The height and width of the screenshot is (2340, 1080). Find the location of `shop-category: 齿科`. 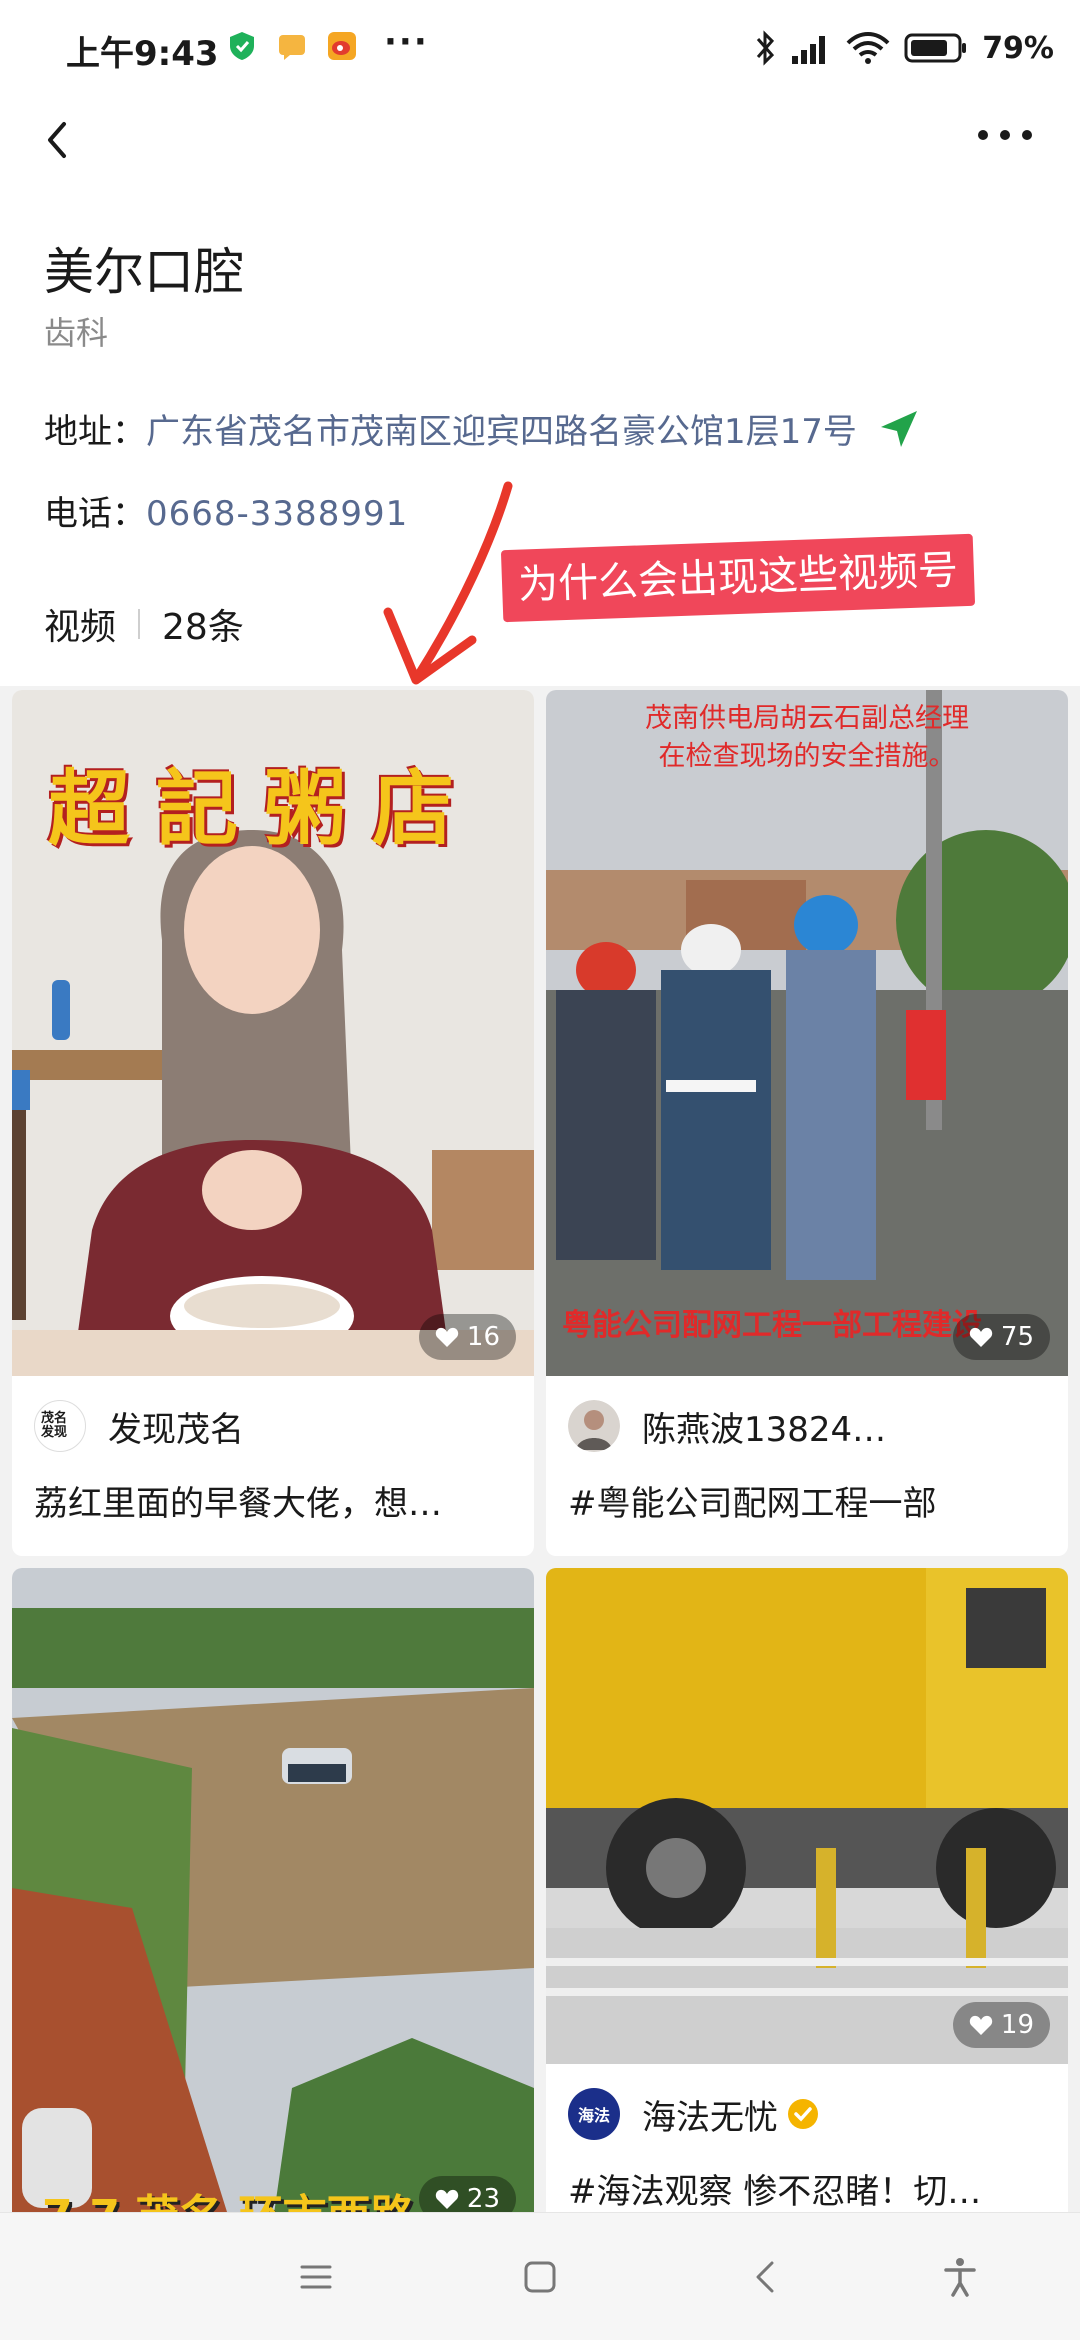

shop-category: 齿科 is located at coordinates (76, 333).